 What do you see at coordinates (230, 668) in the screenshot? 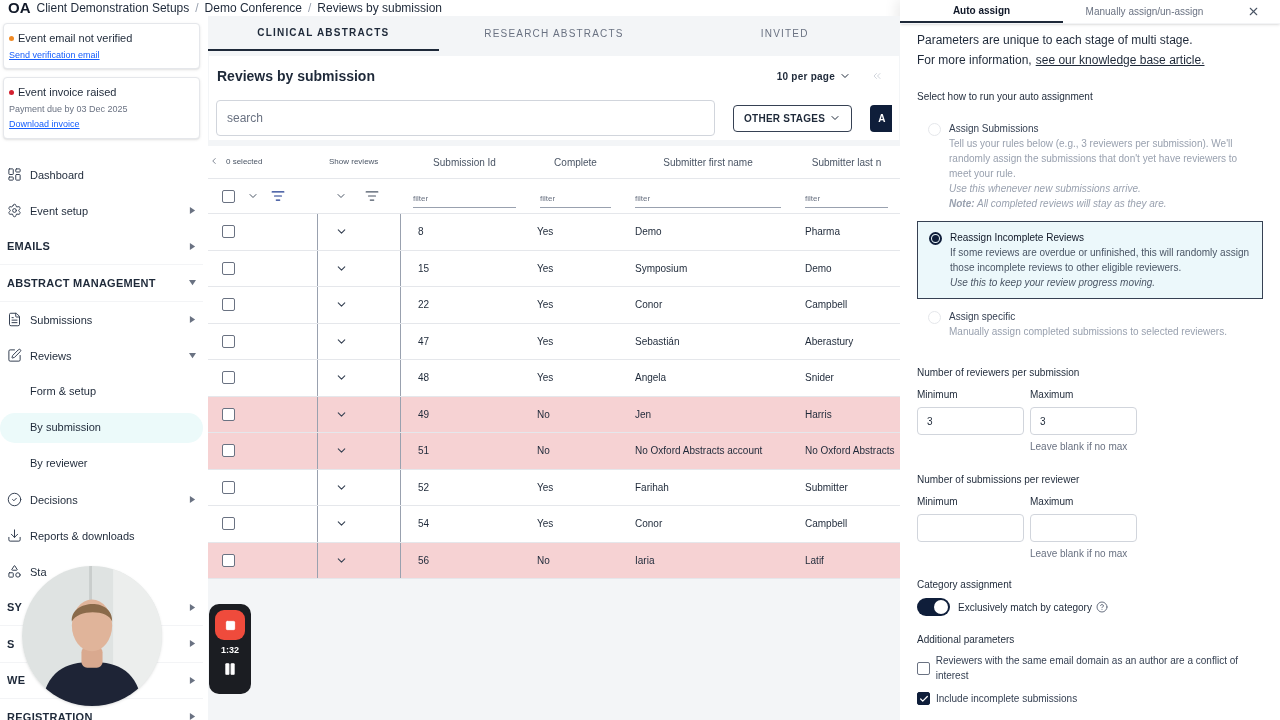
I see `pause-icon` at bounding box center [230, 668].